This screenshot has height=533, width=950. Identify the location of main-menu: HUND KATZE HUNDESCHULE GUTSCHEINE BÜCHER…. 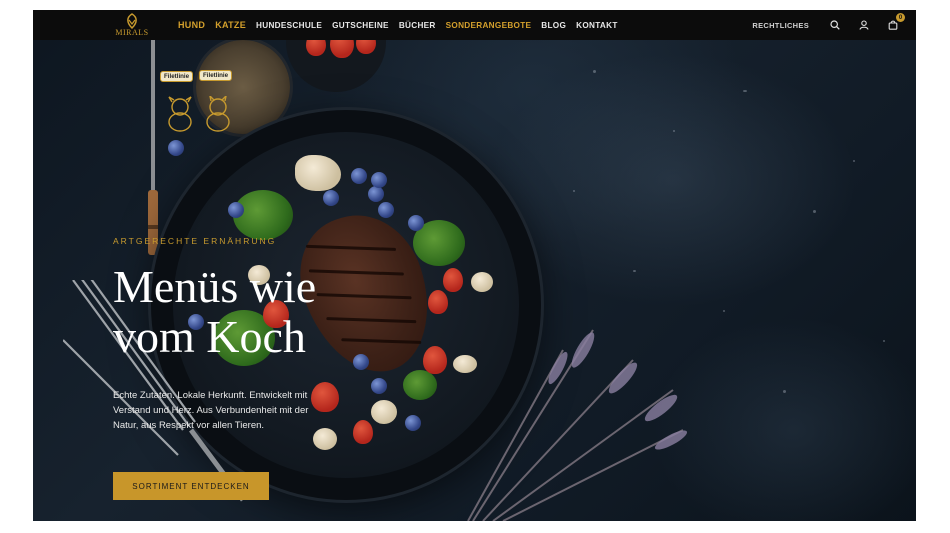
(403, 25).